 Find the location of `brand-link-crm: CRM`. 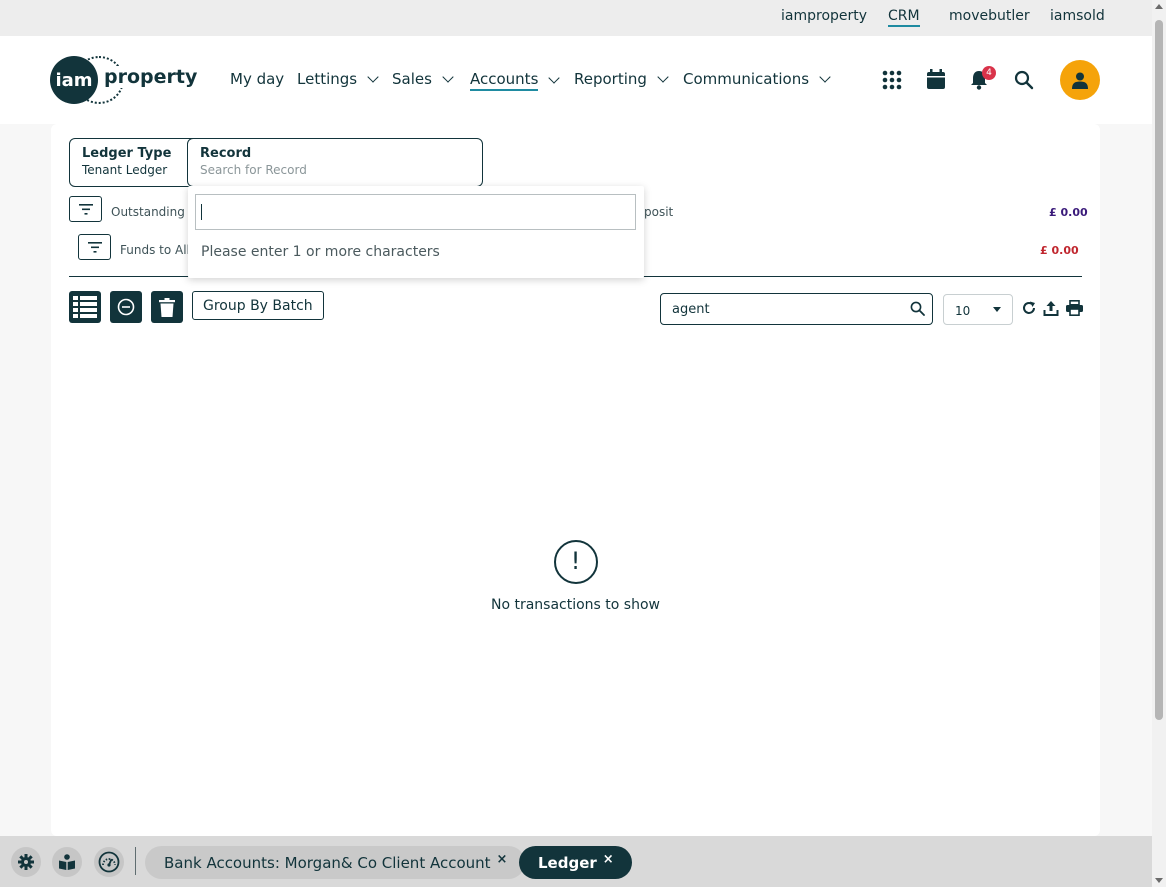

brand-link-crm: CRM is located at coordinates (904, 17).